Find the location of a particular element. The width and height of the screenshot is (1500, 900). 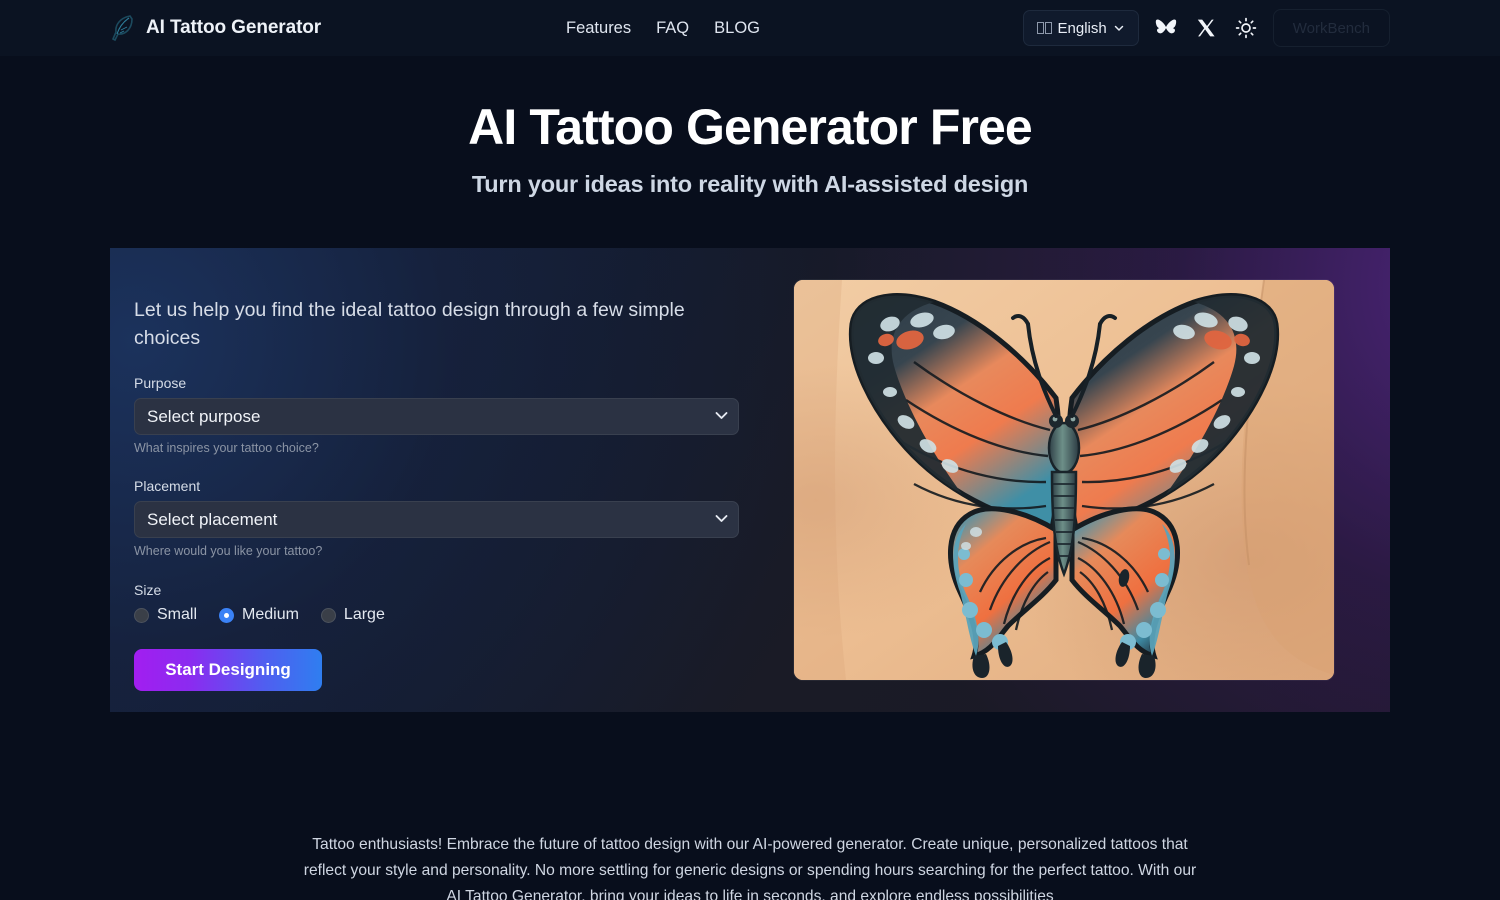

workbench-button: WorkBench is located at coordinates (1331, 28).